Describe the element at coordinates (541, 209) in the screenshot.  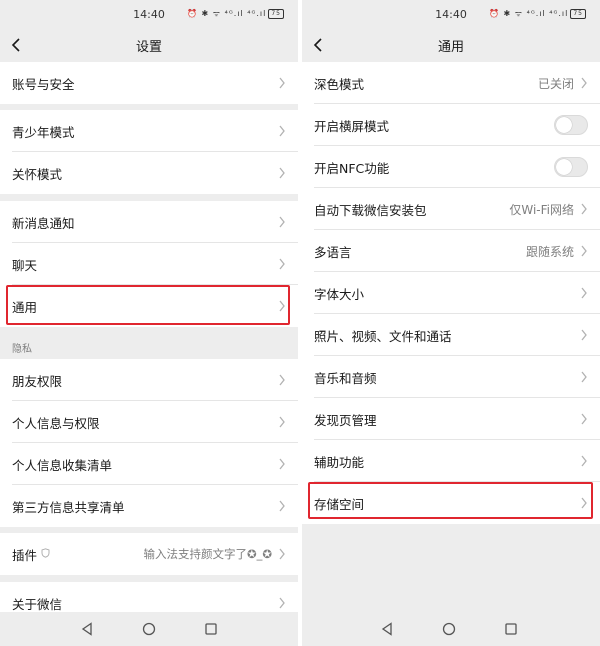
I see `auto-download-value: 仅Wi-Fi网络` at that location.